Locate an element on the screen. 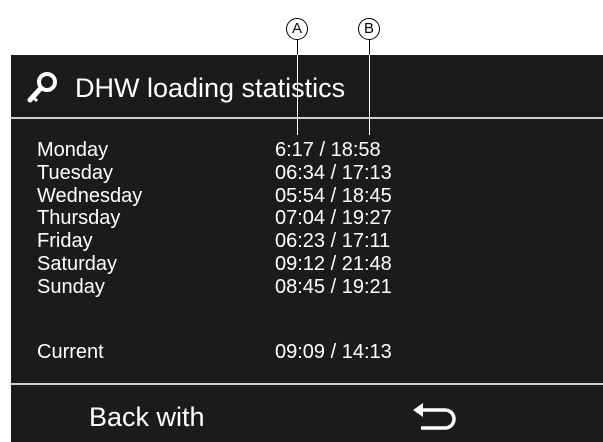 This screenshot has height=442, width=603. current-label: Current is located at coordinates (70, 352).